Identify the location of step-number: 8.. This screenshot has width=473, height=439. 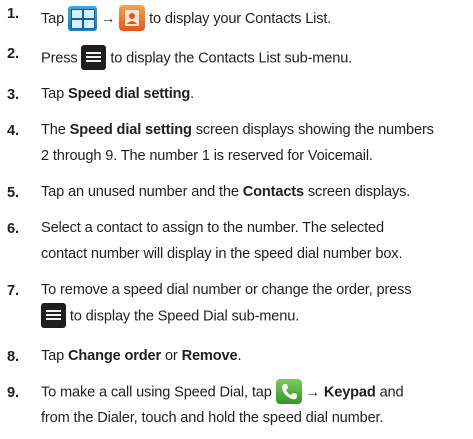
(13, 357).